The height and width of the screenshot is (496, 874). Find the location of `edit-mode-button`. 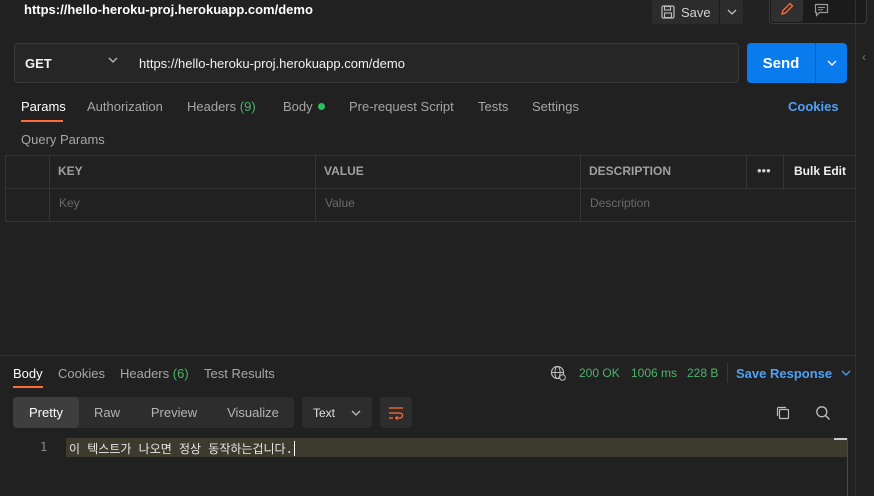

edit-mode-button is located at coordinates (787, 11).